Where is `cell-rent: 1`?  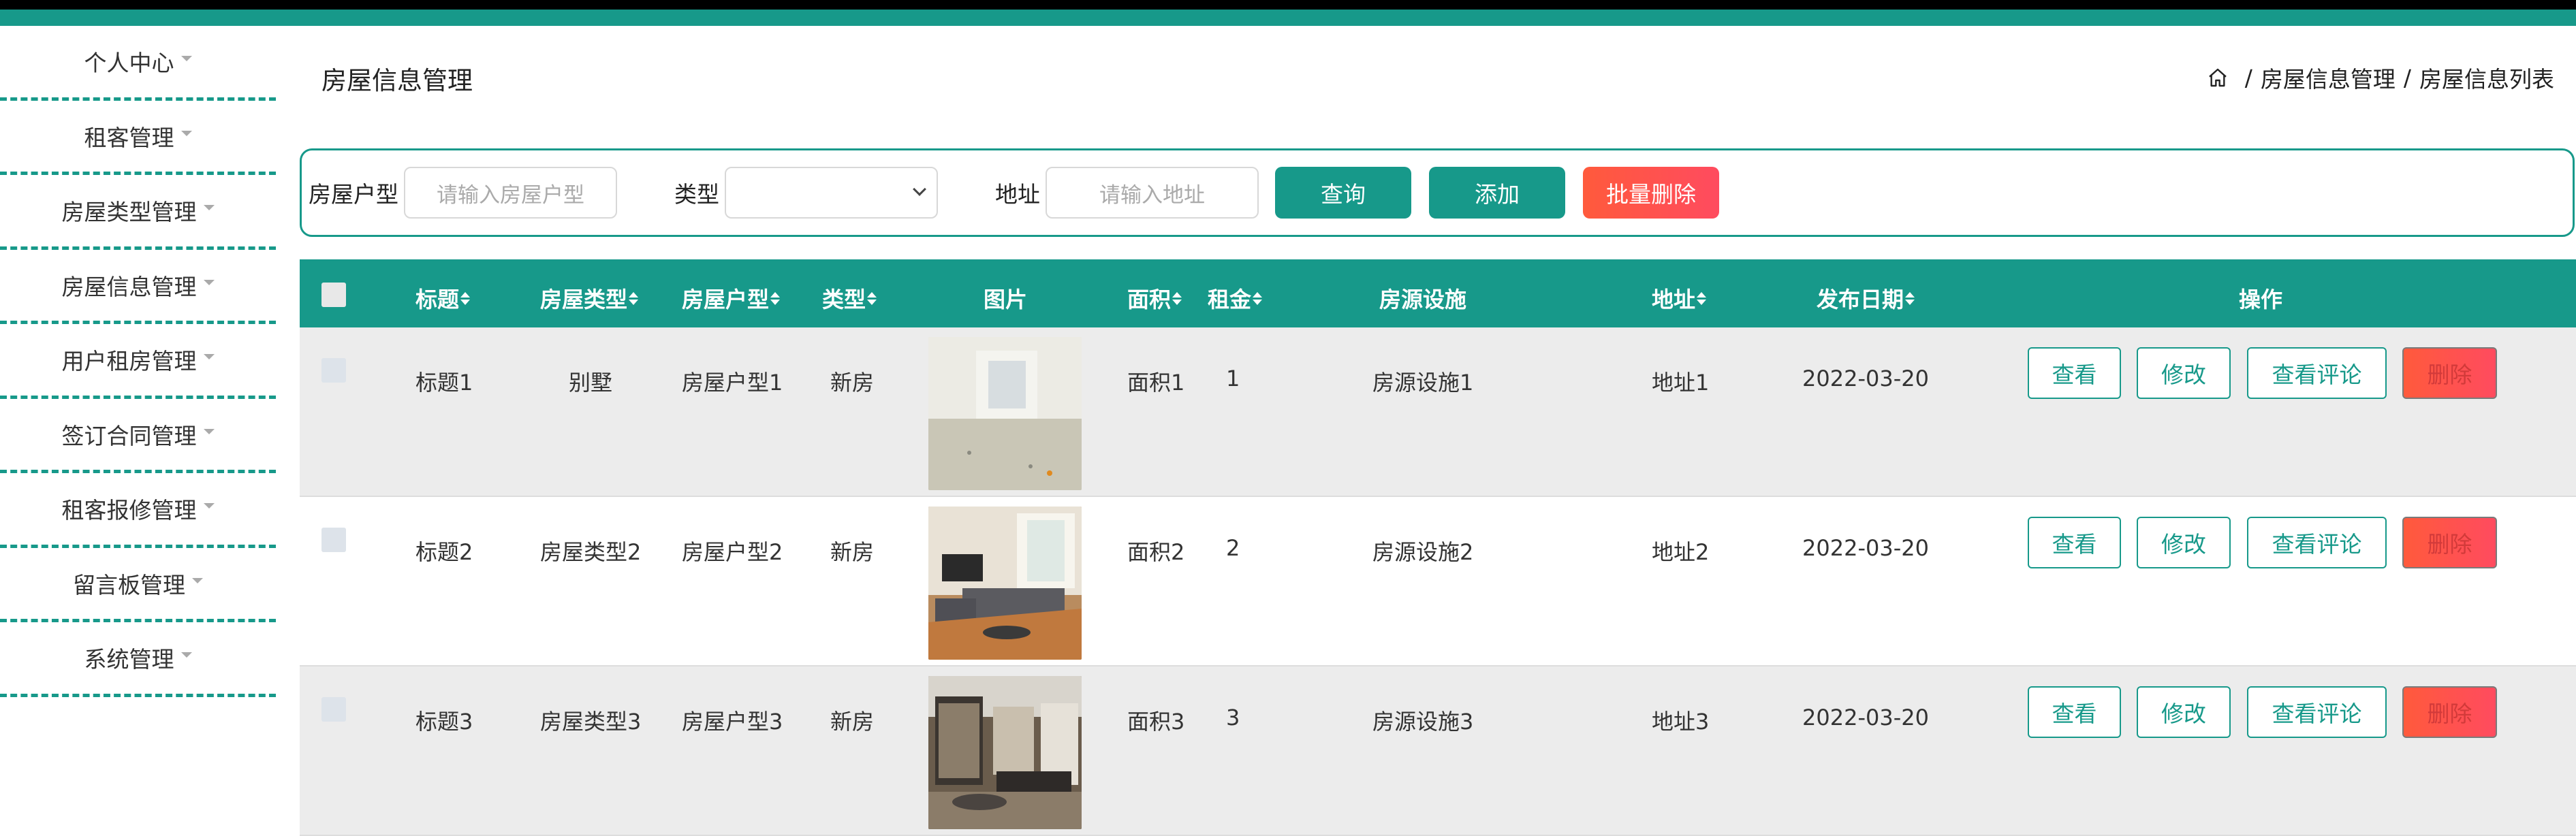
cell-rent: 1 is located at coordinates (1233, 378).